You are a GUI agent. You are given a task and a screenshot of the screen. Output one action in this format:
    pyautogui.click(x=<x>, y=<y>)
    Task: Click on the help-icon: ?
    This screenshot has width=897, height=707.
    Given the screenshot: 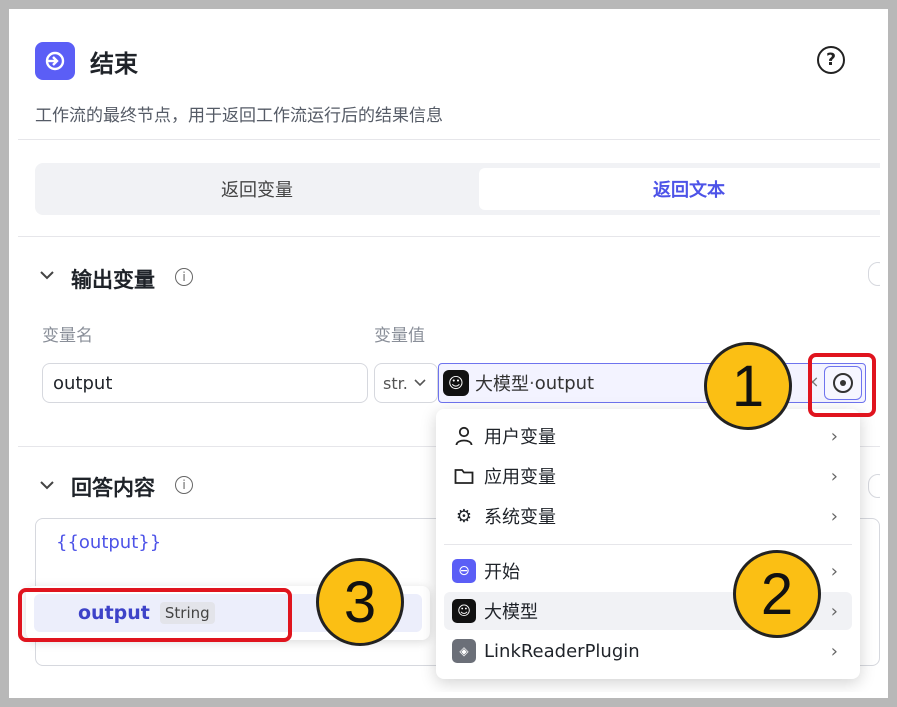 What is the action you would take?
    pyautogui.click(x=831, y=60)
    